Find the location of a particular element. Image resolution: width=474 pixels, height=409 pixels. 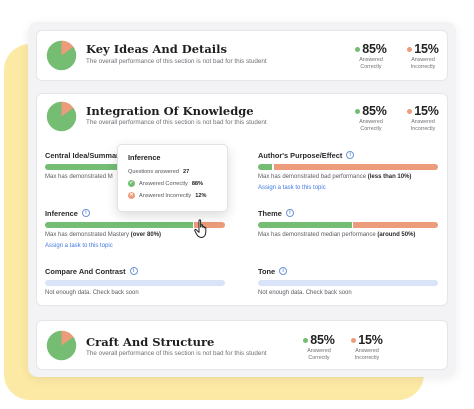

tooltip-title: Inference is located at coordinates (144, 157).